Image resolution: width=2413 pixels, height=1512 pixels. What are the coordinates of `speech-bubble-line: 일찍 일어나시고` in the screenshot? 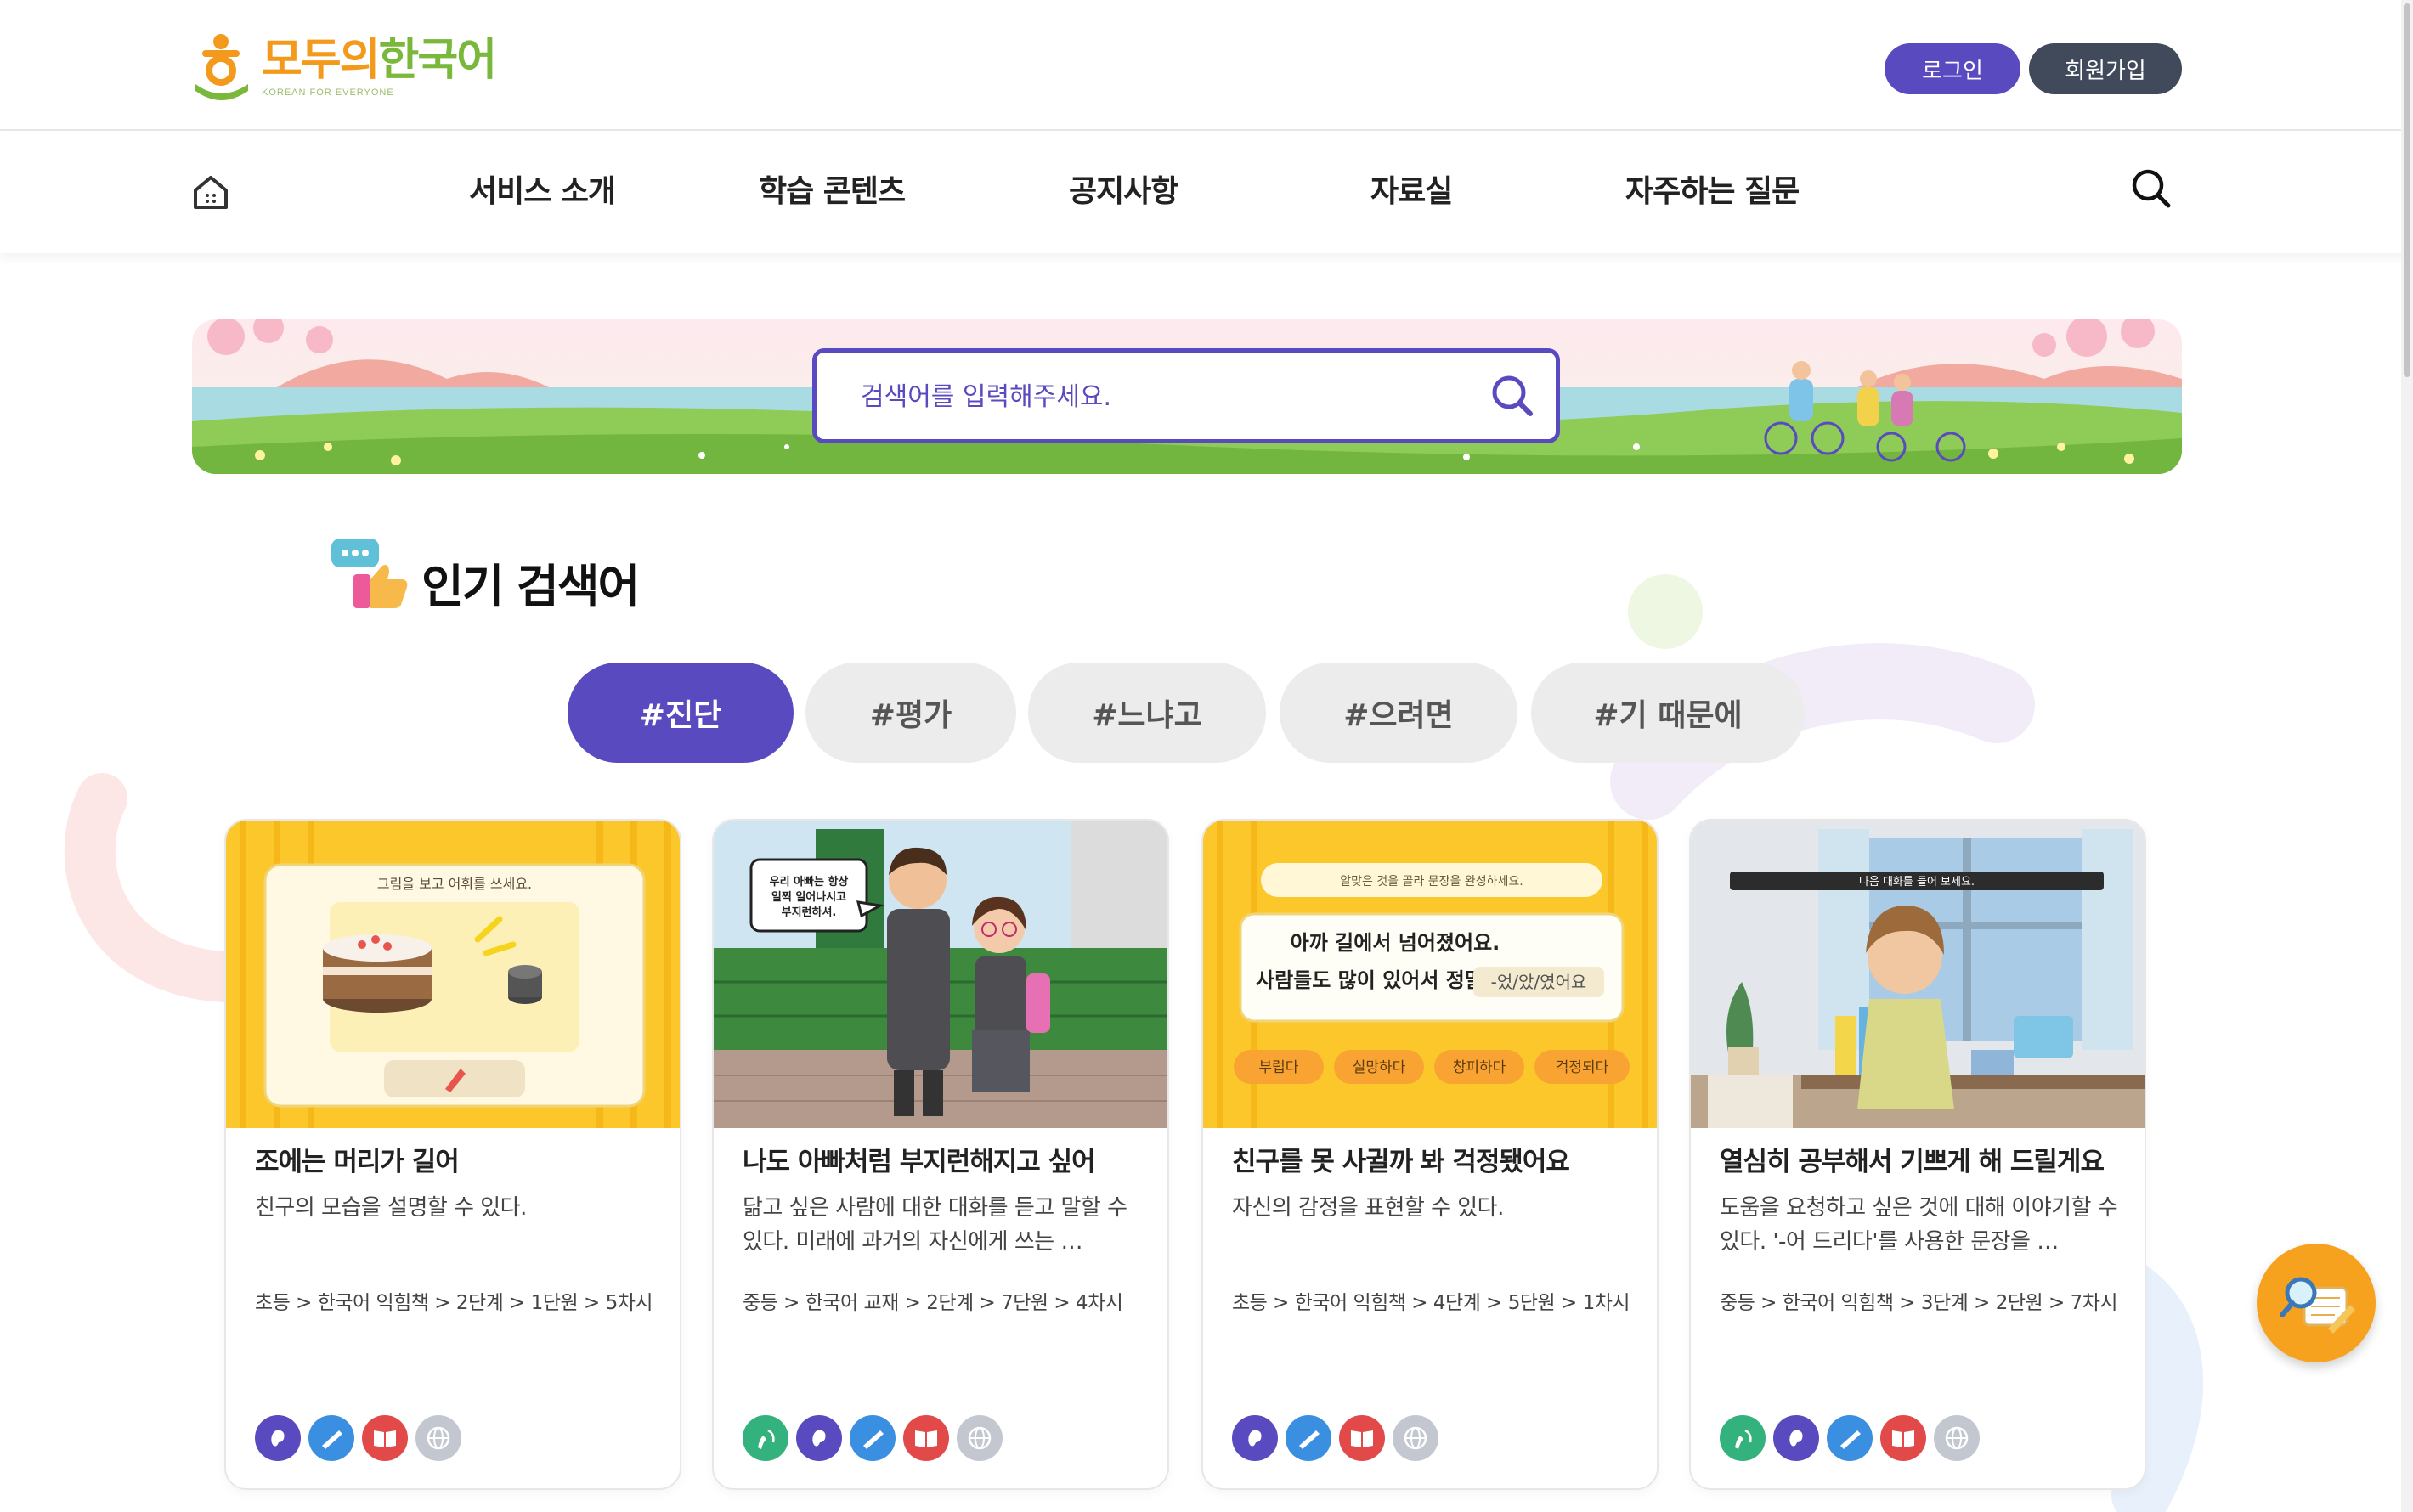 It's located at (808, 897).